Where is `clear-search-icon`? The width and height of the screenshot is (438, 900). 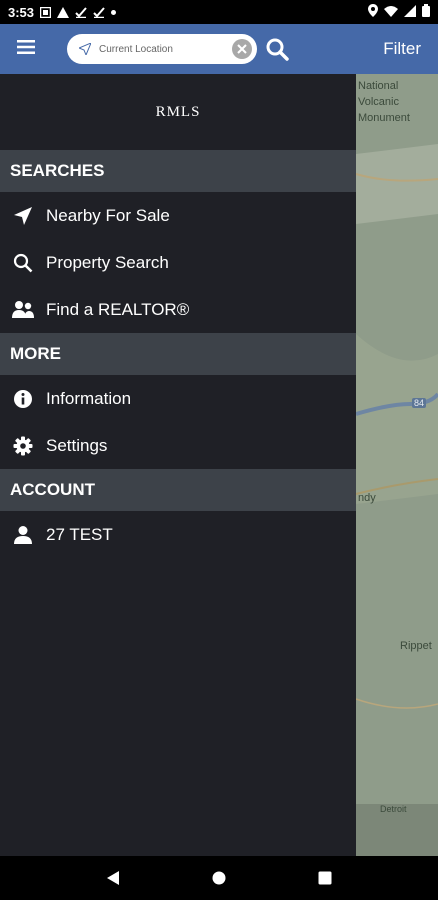 clear-search-icon is located at coordinates (242, 49).